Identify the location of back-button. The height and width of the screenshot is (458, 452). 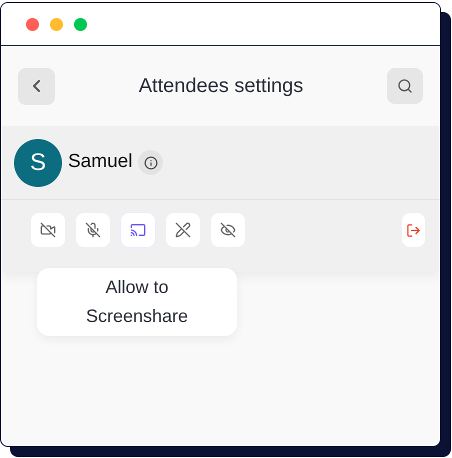
(36, 86).